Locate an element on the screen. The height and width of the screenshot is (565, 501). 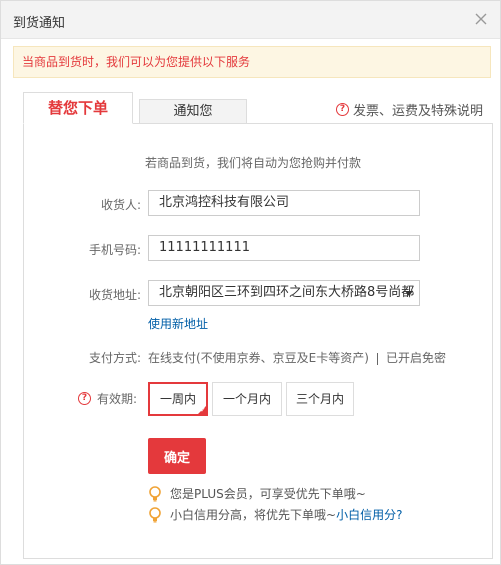
dialog-title: 到货通知 is located at coordinates (39, 23).